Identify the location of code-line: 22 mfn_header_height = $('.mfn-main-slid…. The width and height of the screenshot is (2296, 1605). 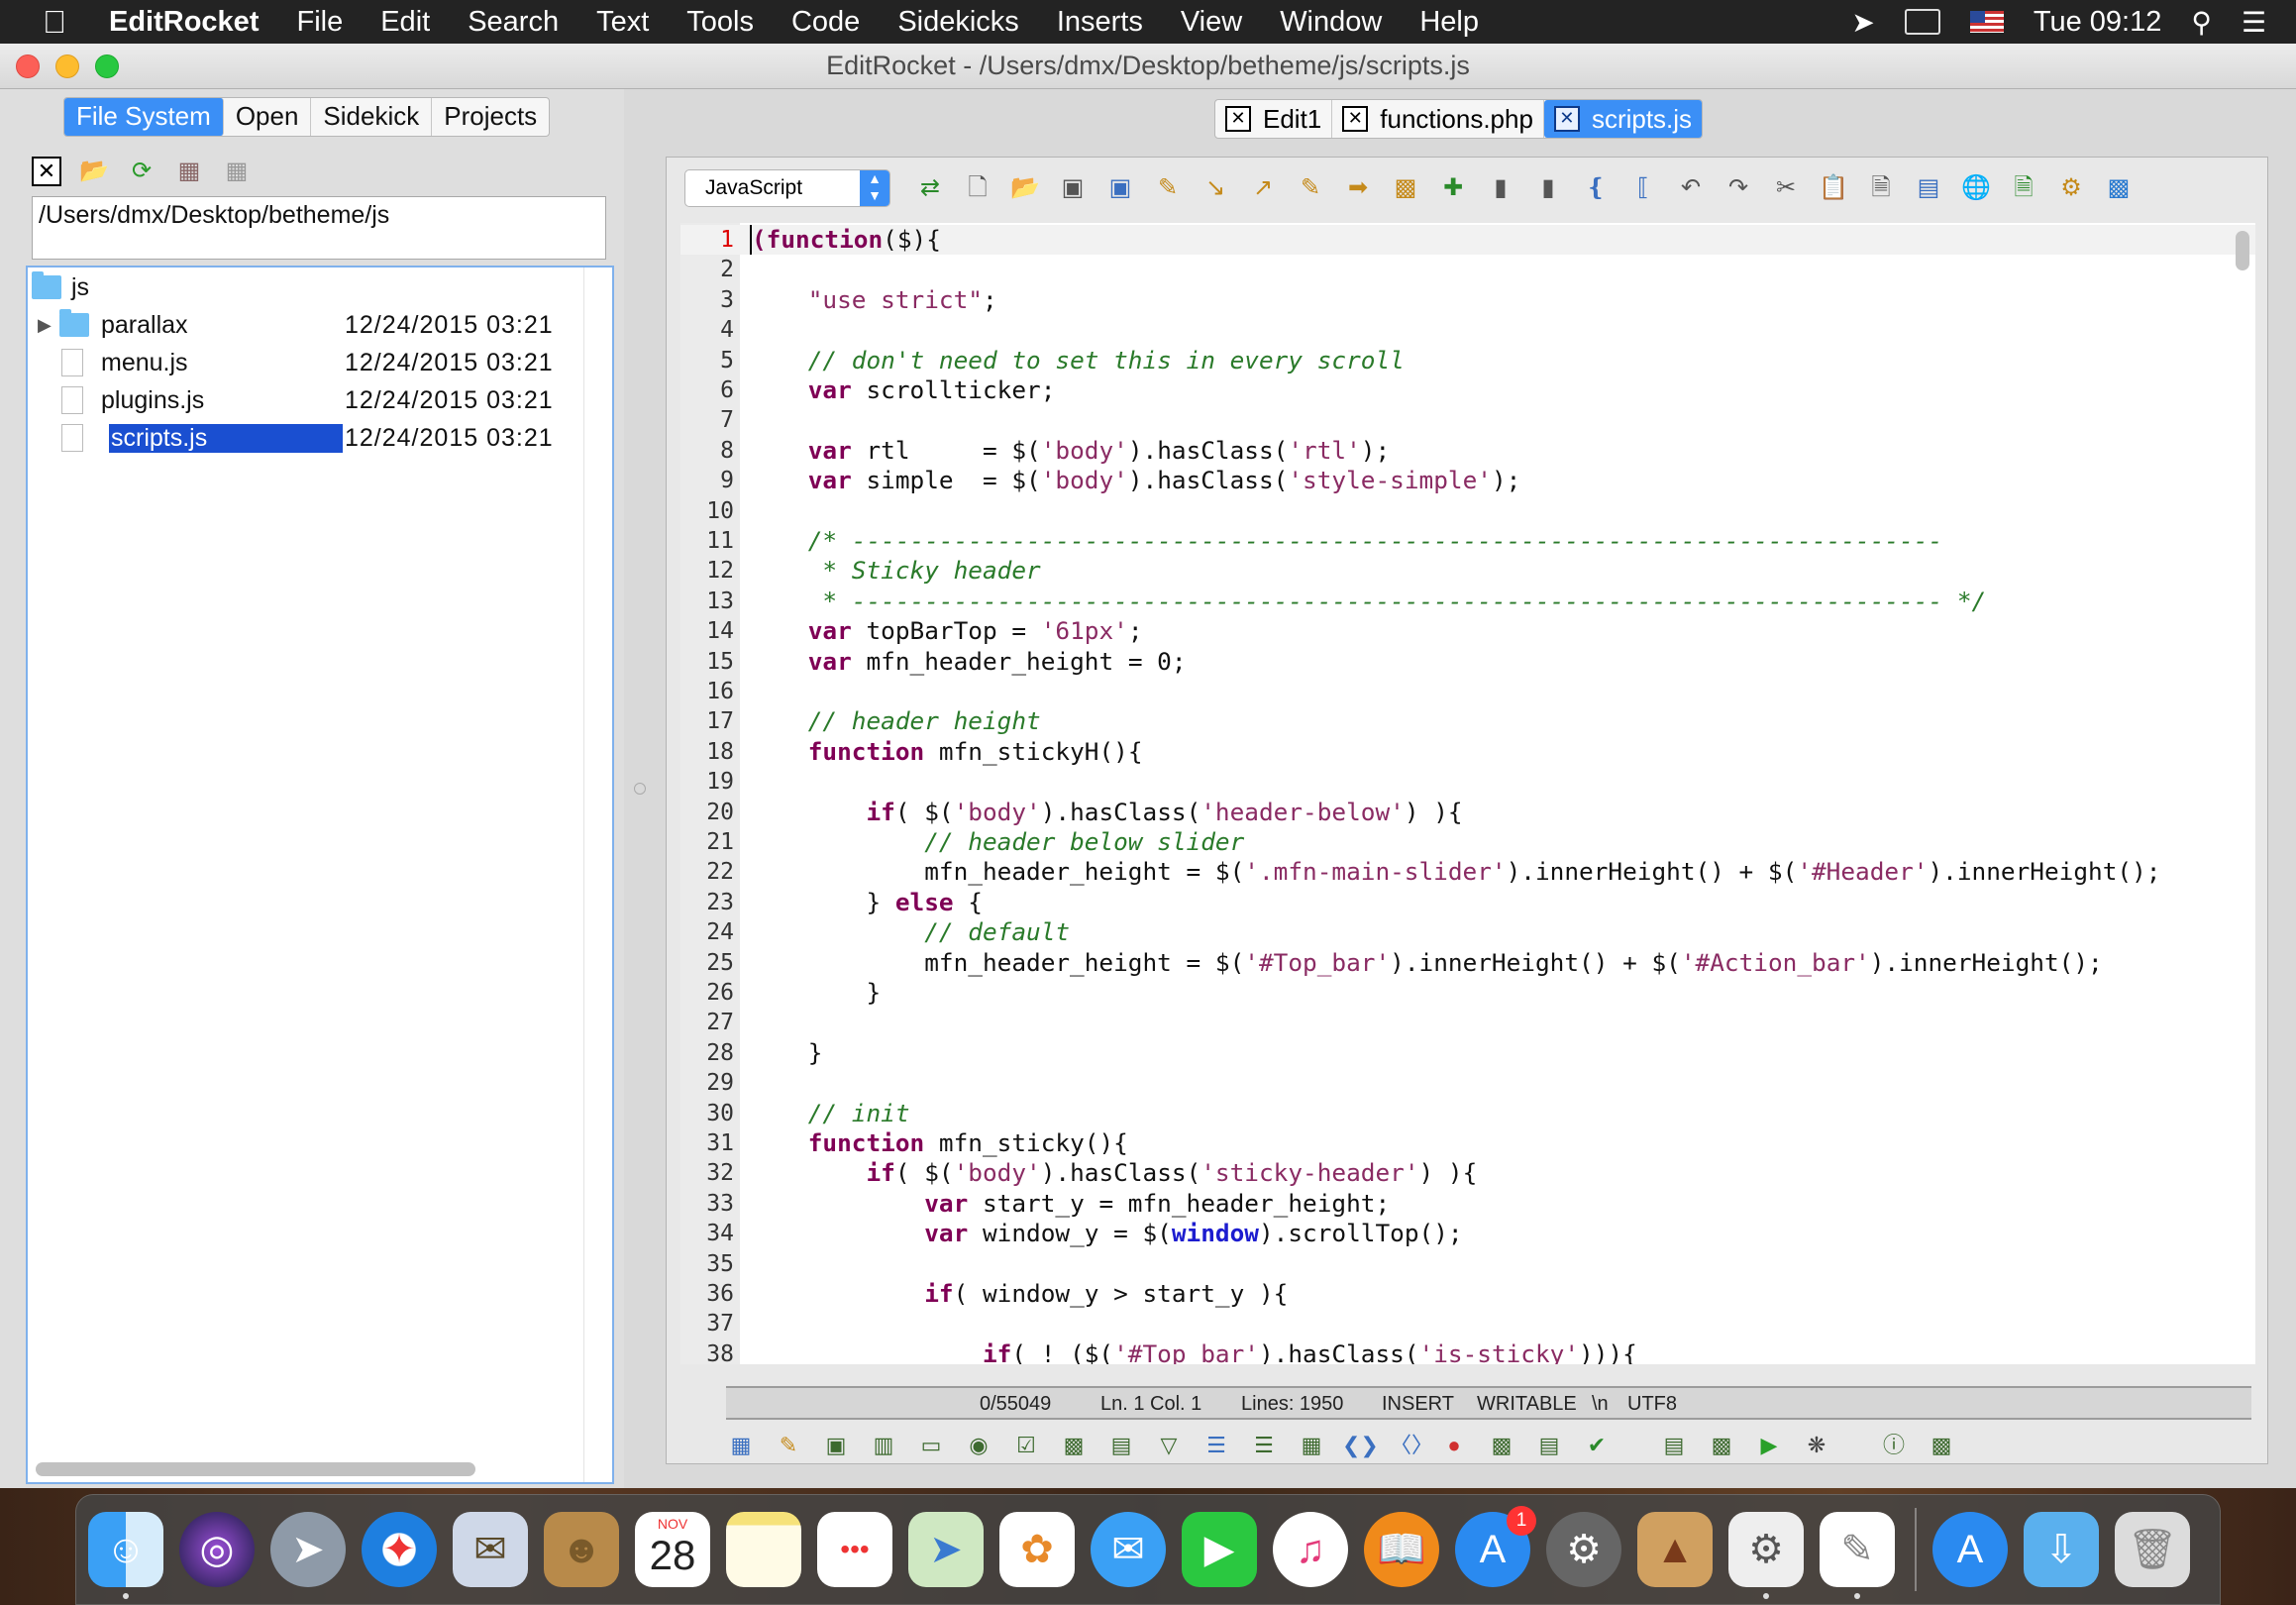
(1467, 872).